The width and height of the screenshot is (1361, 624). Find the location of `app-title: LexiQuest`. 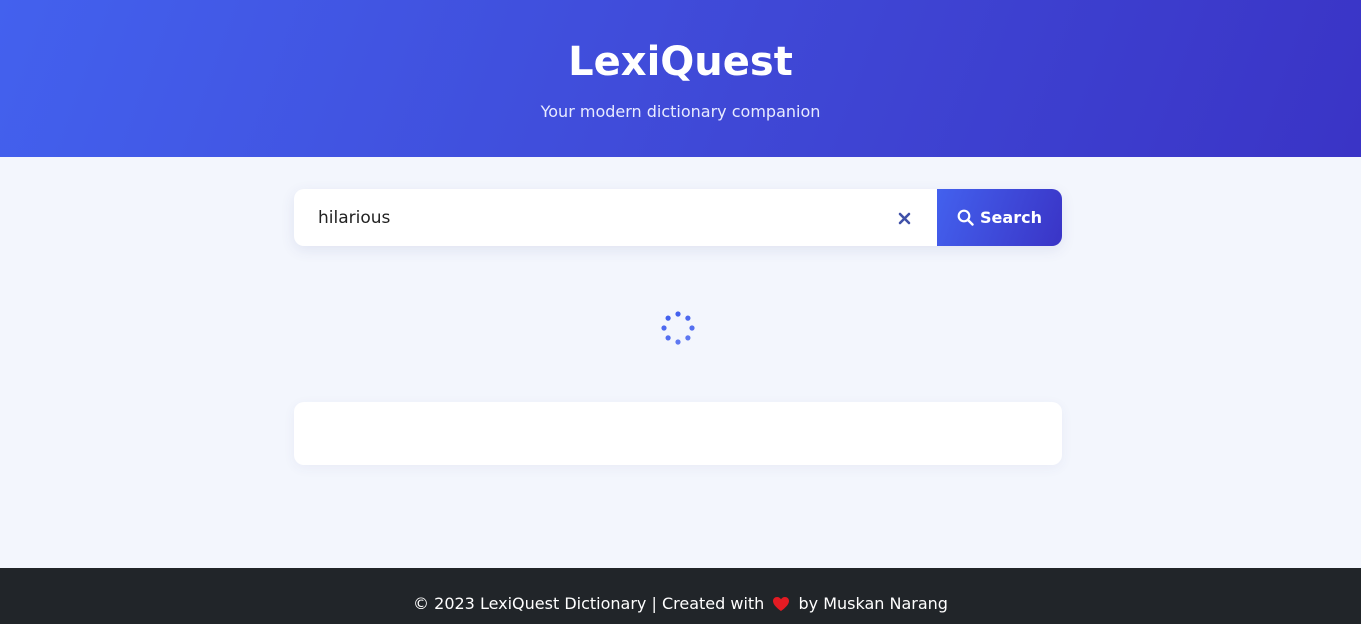

app-title: LexiQuest is located at coordinates (680, 62).